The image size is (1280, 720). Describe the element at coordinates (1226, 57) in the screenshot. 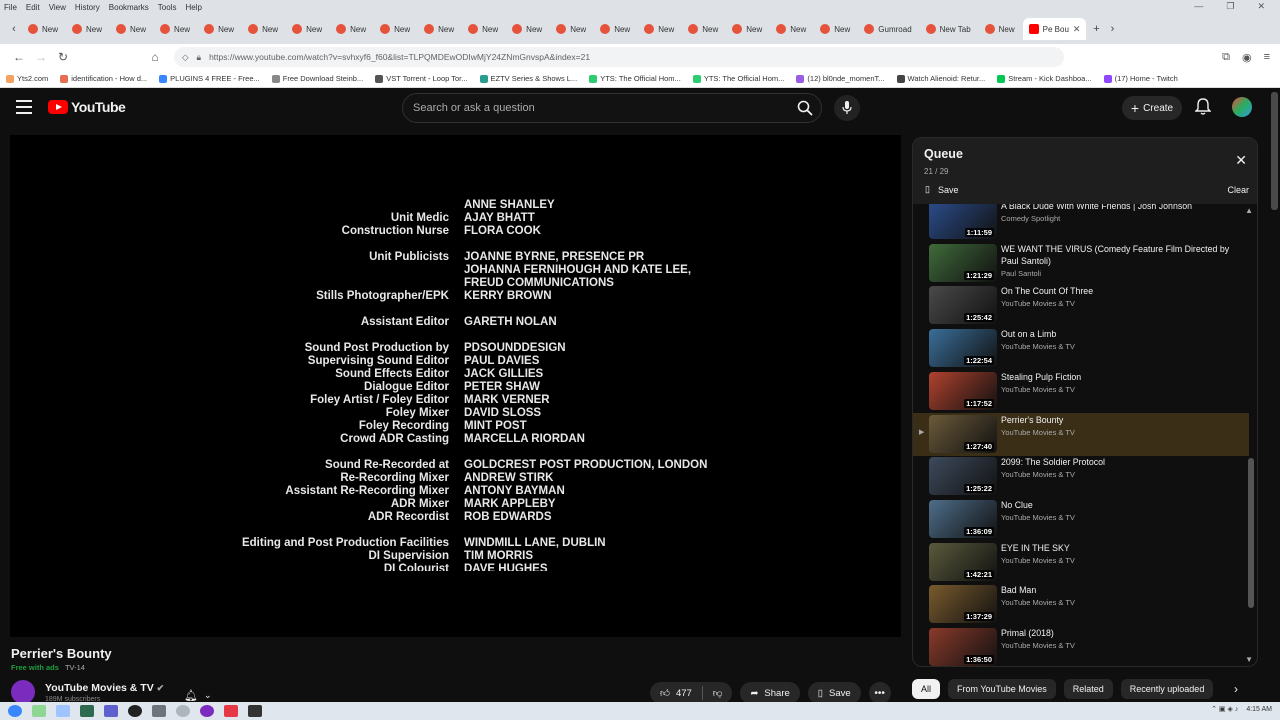

I see `extensions-icon: ⧉` at that location.